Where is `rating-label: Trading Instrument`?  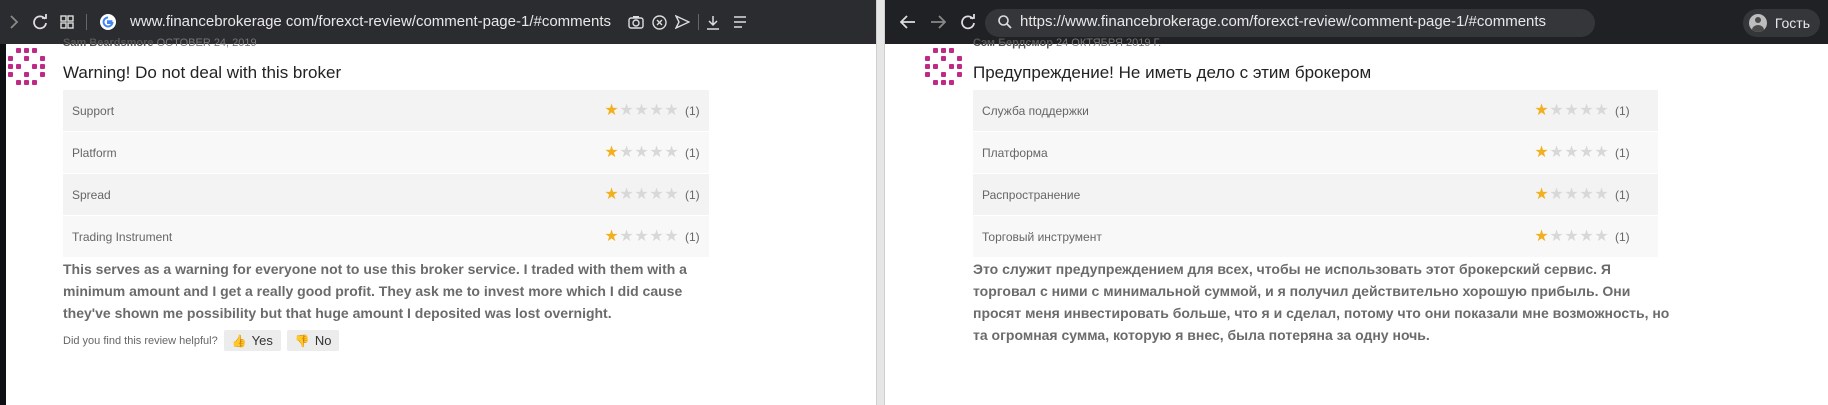
rating-label: Trading Instrument is located at coordinates (122, 236).